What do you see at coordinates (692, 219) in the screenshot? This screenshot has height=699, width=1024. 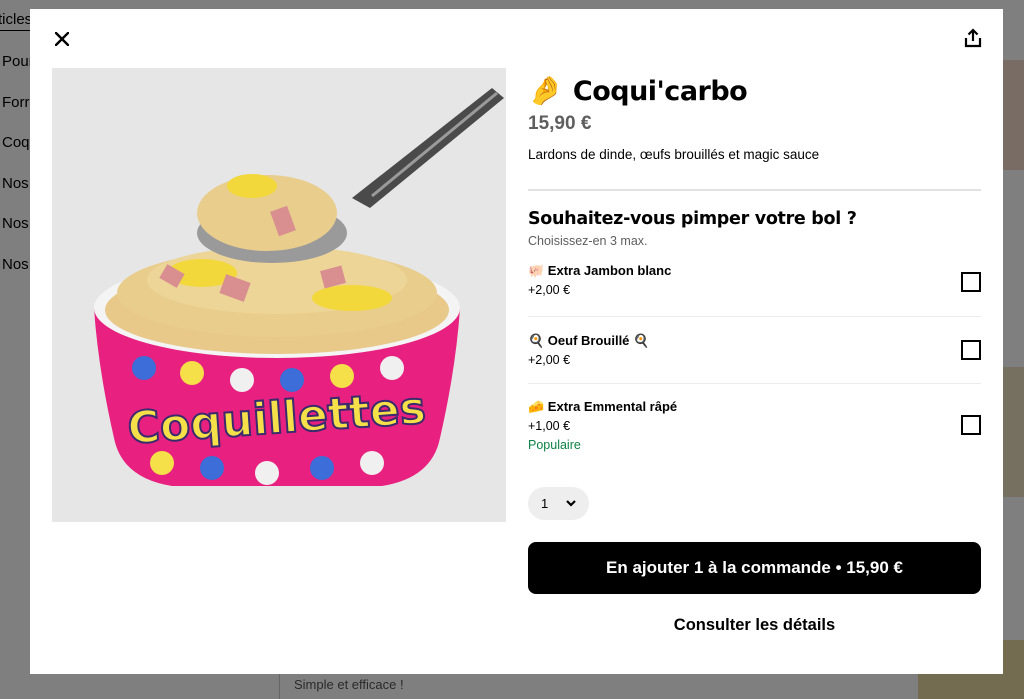 I see `options-section-title: Souhaitez-vous pimper votre bol ?` at bounding box center [692, 219].